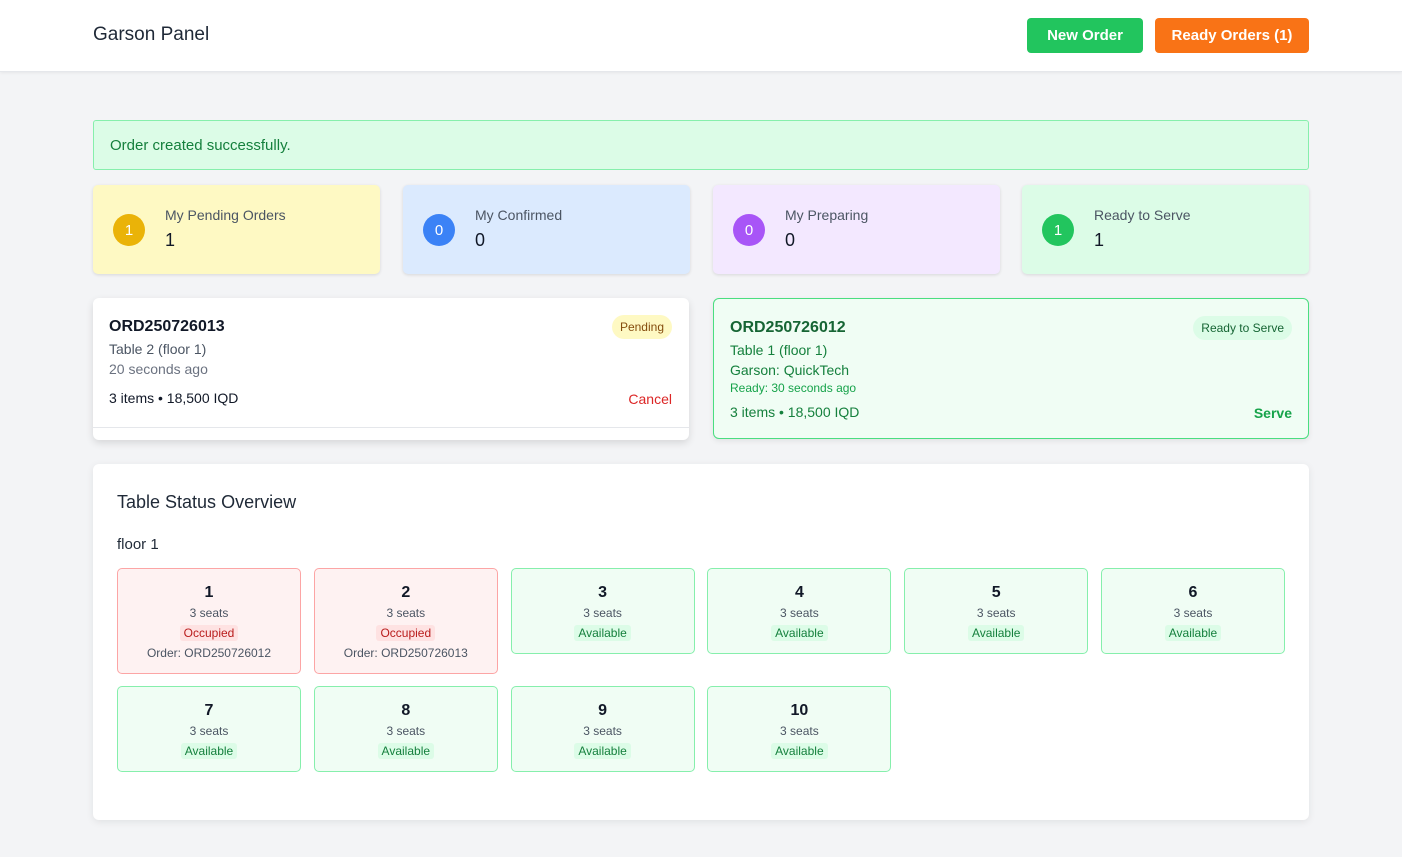 The width and height of the screenshot is (1402, 857). Describe the element at coordinates (1165, 229) in the screenshot. I see `stat-ready-to-serve: 1 Ready to Serve 1` at that location.